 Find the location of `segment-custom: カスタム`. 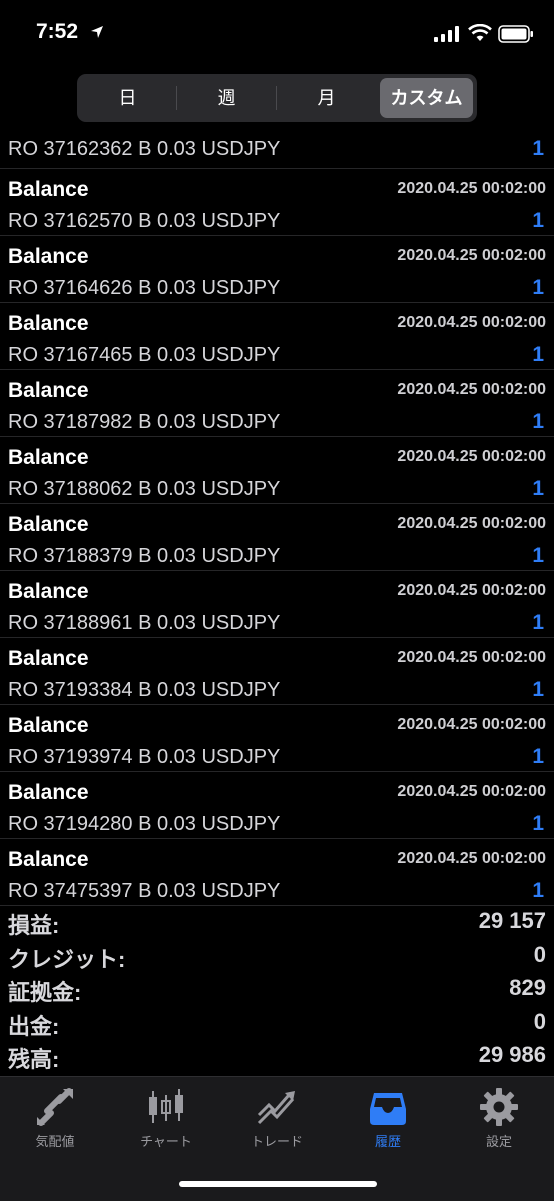

segment-custom: カスタム is located at coordinates (426, 98).